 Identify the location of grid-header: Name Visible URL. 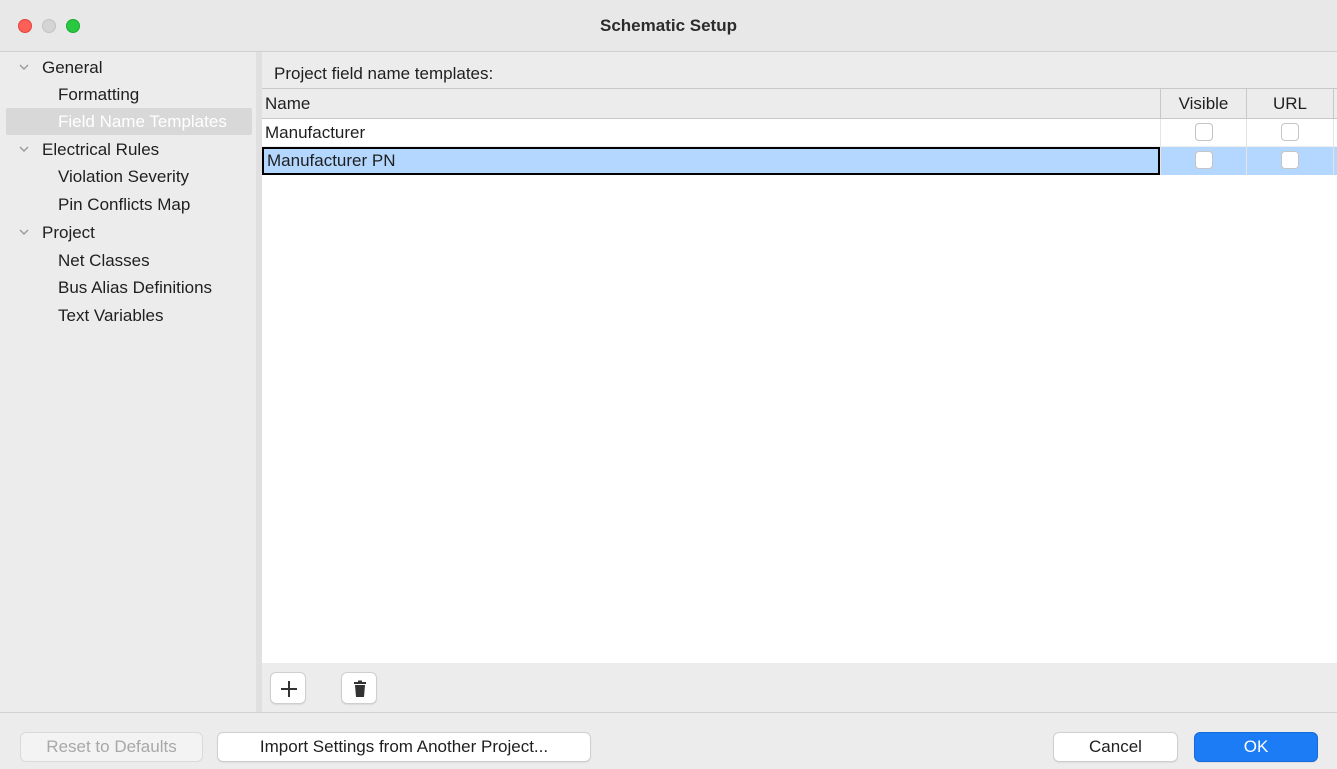
(799, 104).